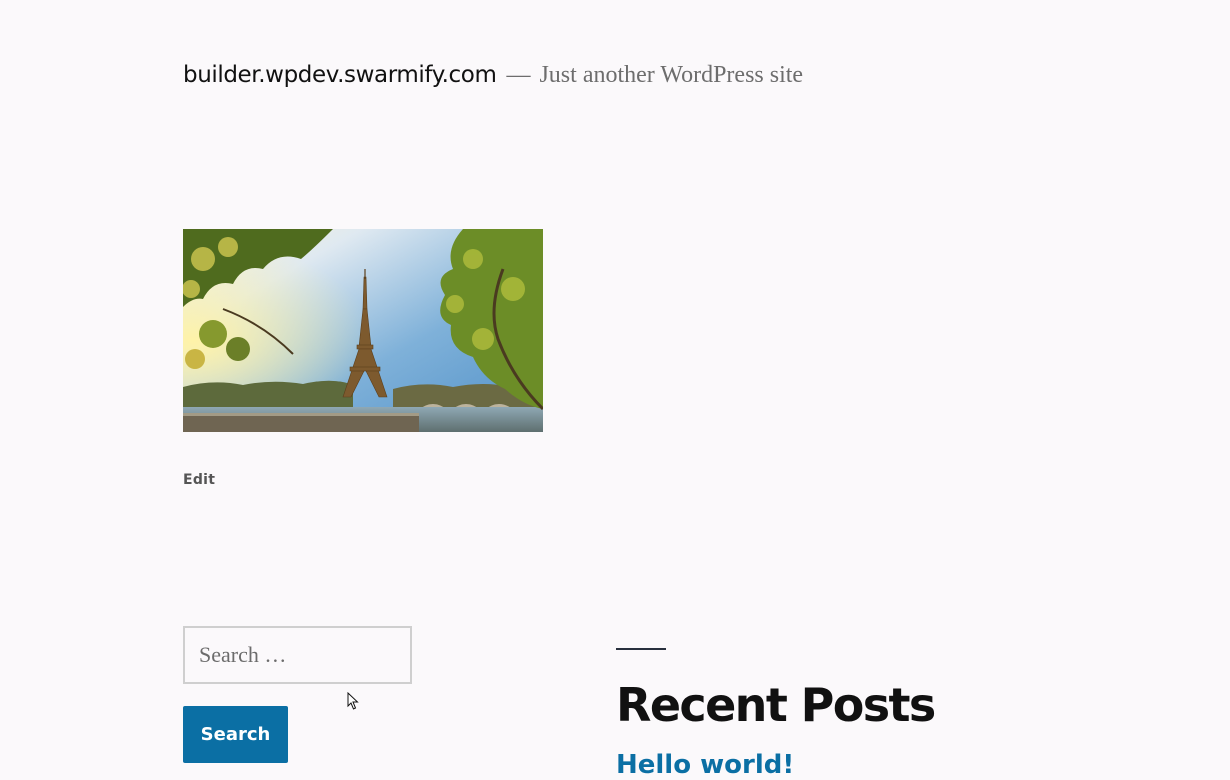 This screenshot has height=780, width=1230. Describe the element at coordinates (363, 330) in the screenshot. I see `featured-image` at that location.